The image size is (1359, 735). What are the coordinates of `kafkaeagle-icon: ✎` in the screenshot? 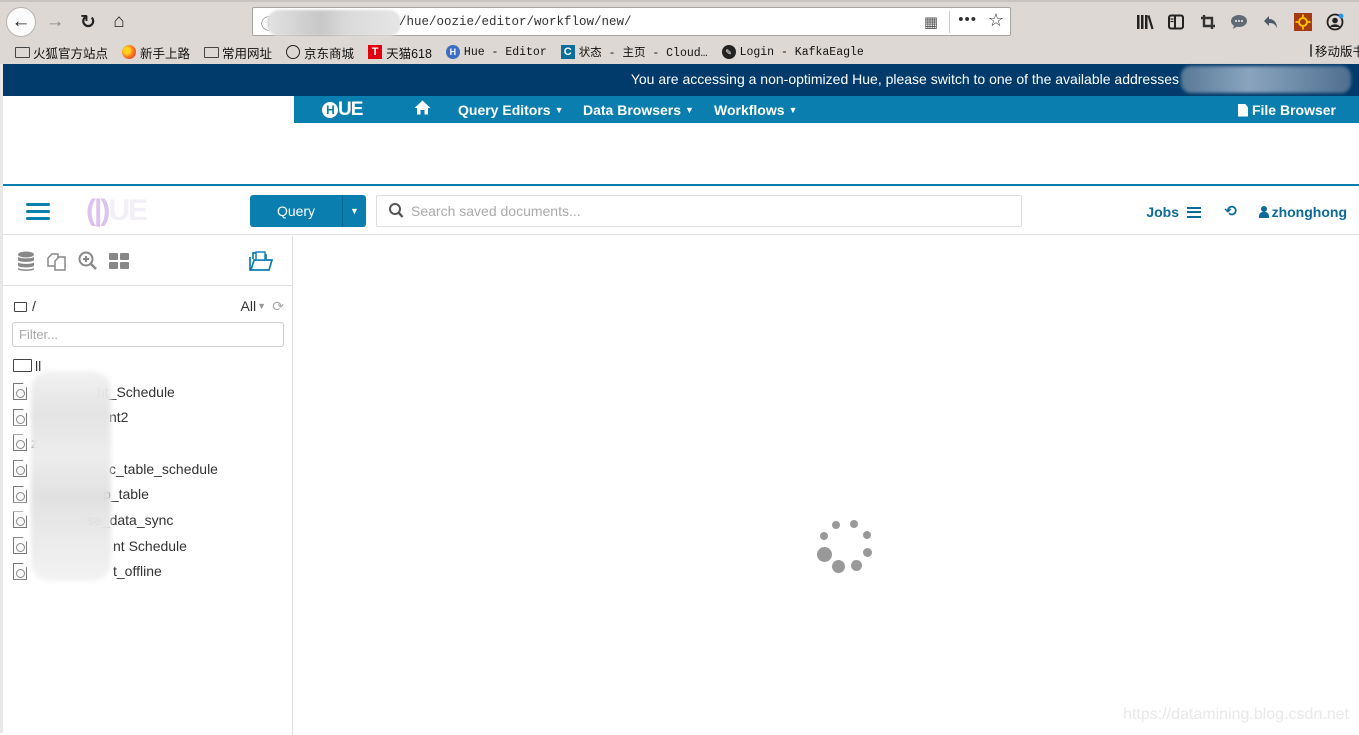 It's located at (728, 52).